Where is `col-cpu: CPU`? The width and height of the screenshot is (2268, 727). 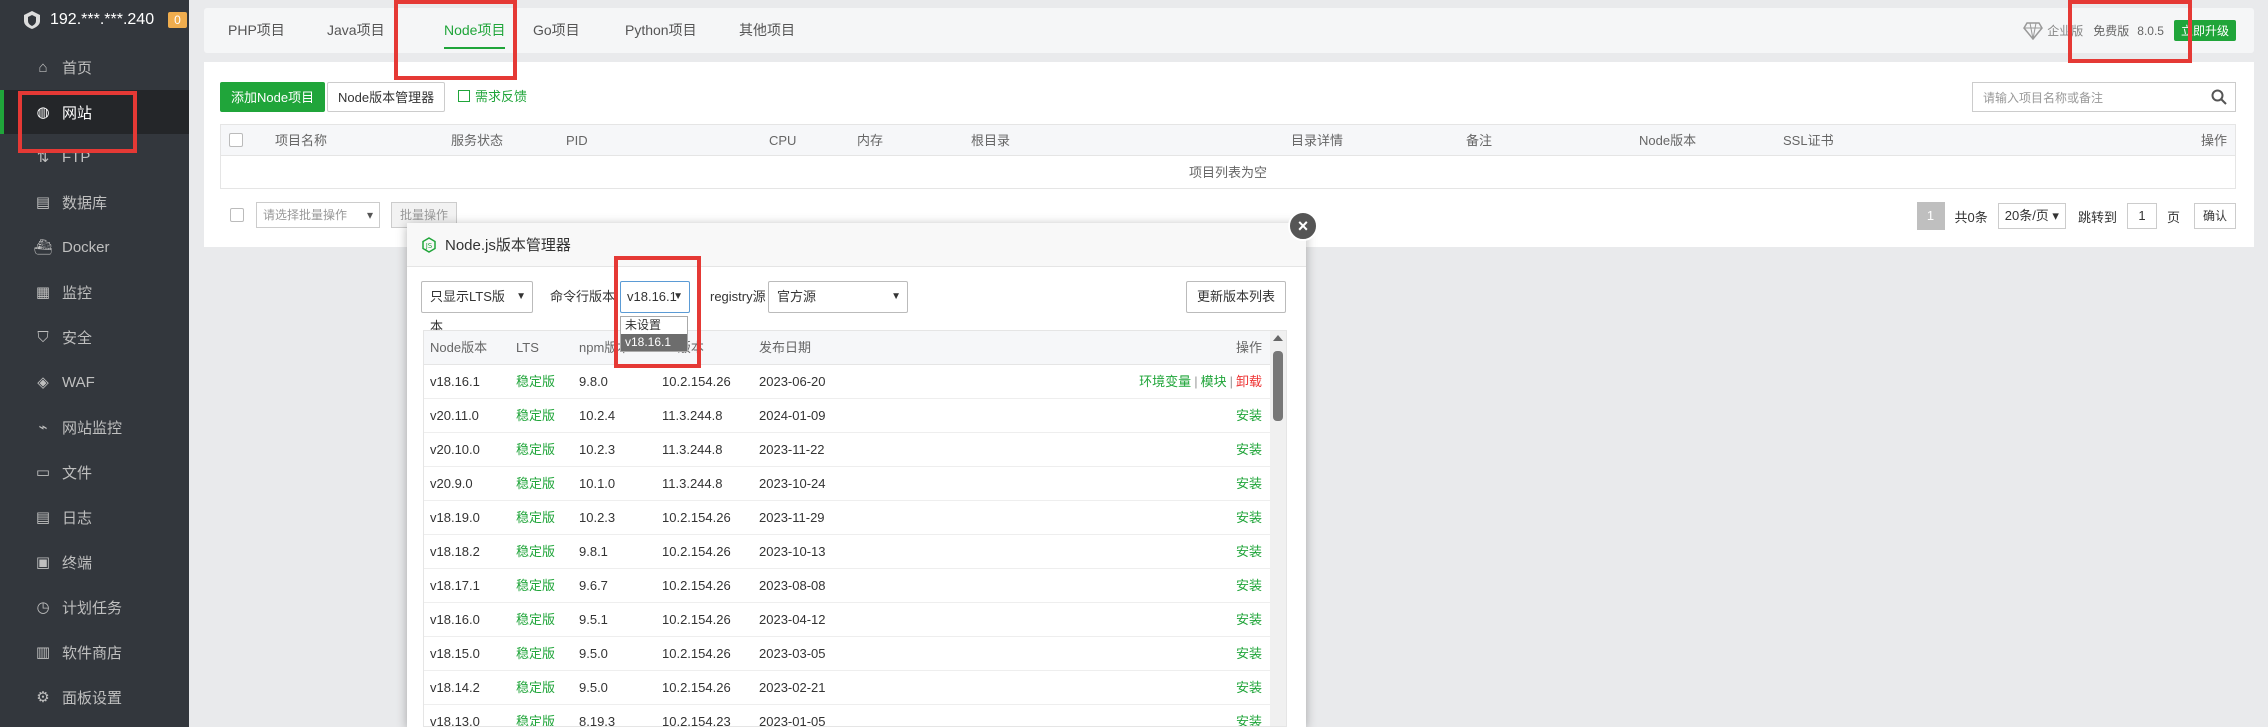 col-cpu: CPU is located at coordinates (783, 140).